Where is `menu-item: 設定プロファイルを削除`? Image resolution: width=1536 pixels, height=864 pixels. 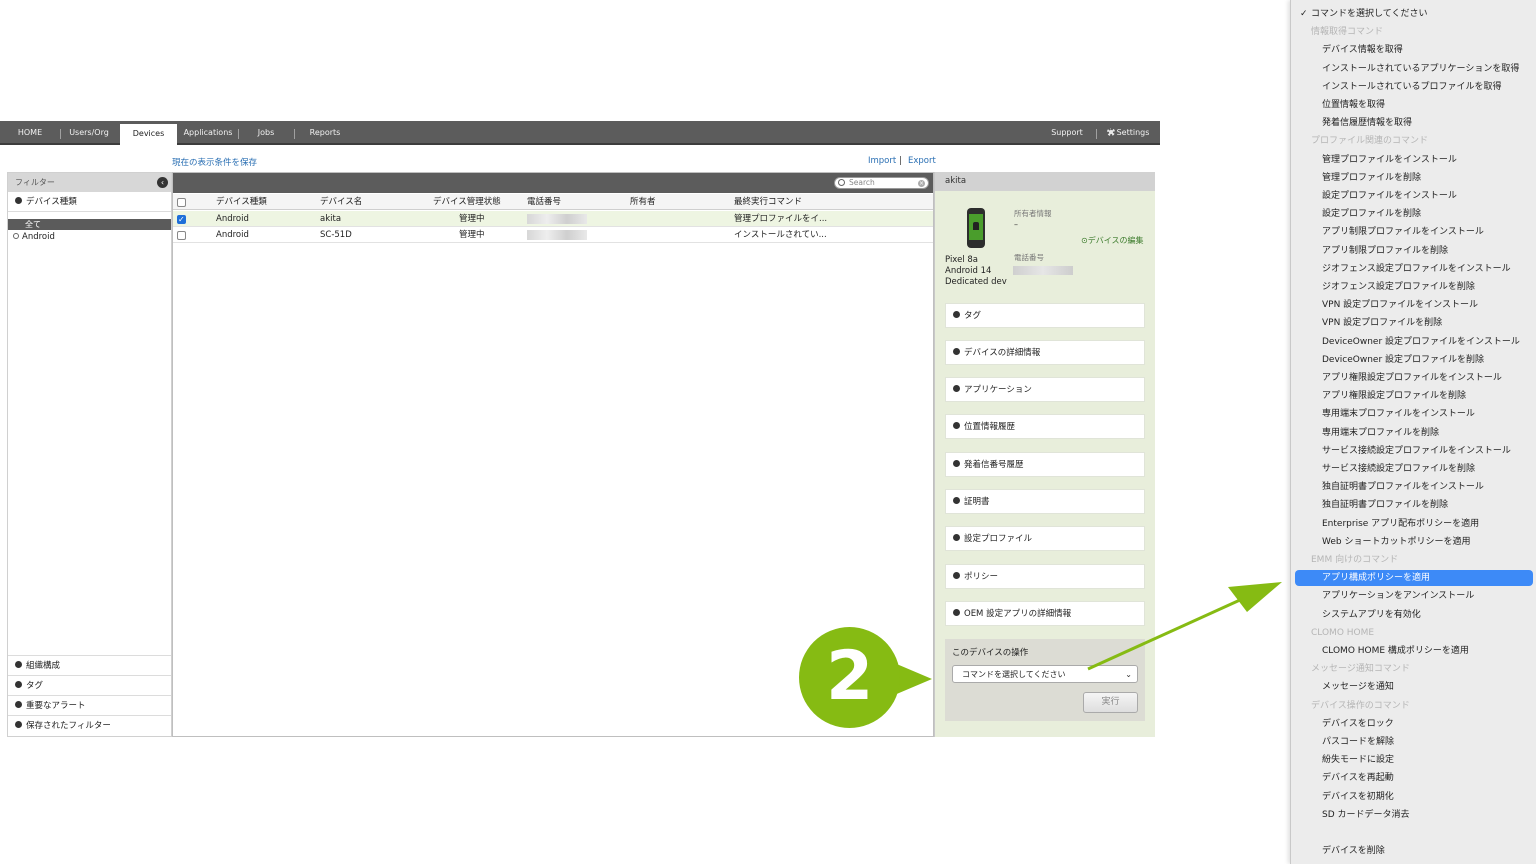
menu-item: 設定プロファイルを削除 is located at coordinates (1413, 214).